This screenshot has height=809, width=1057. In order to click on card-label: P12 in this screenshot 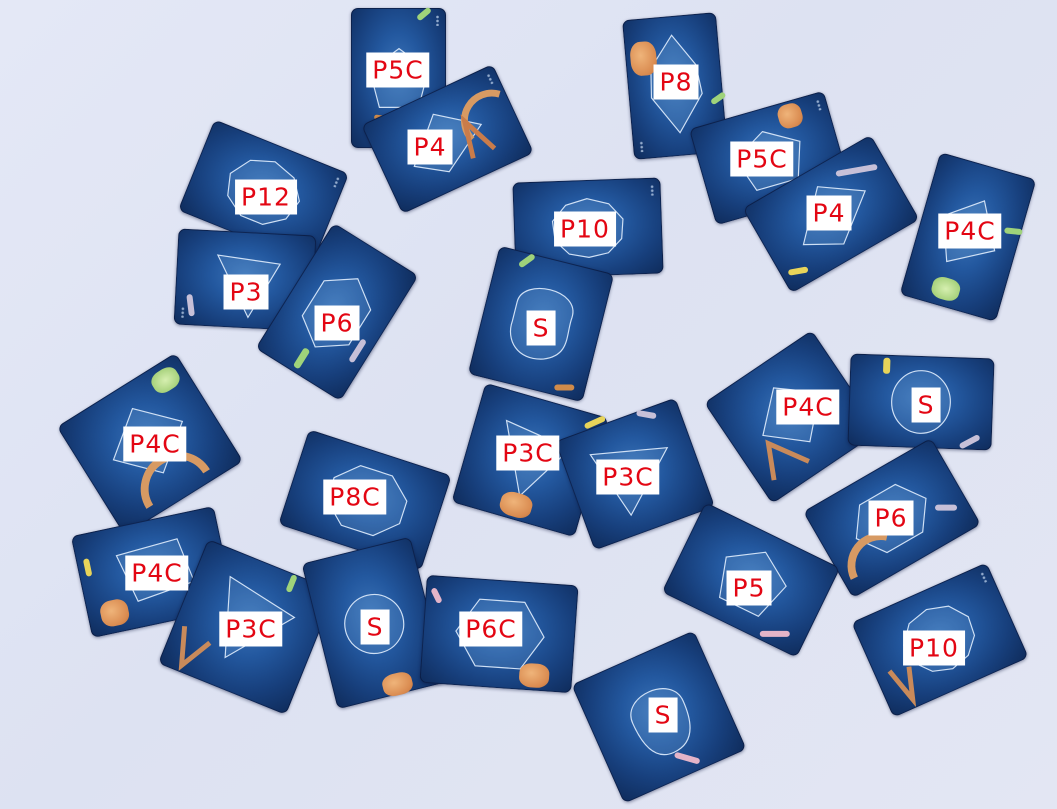, I will do `click(266, 197)`.